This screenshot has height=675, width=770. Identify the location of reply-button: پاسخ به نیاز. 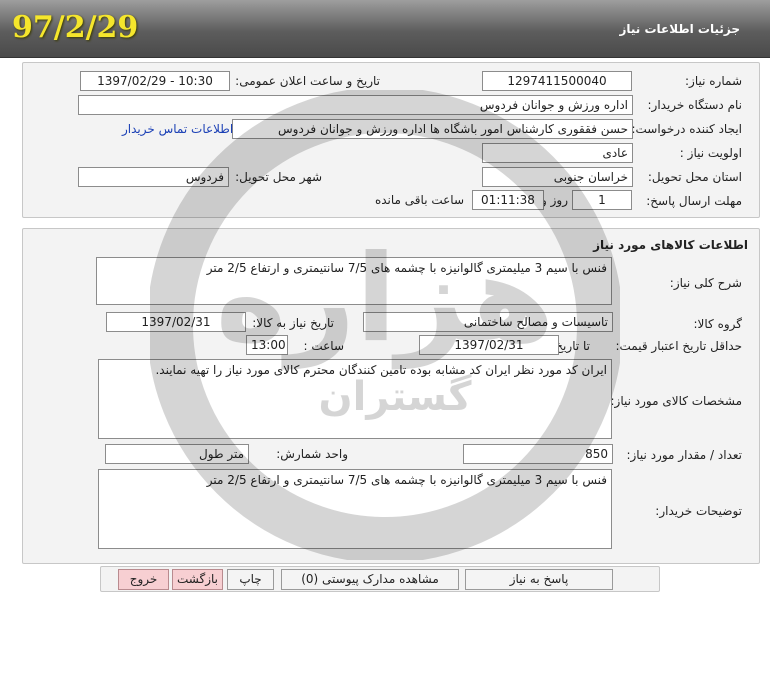
(539, 579).